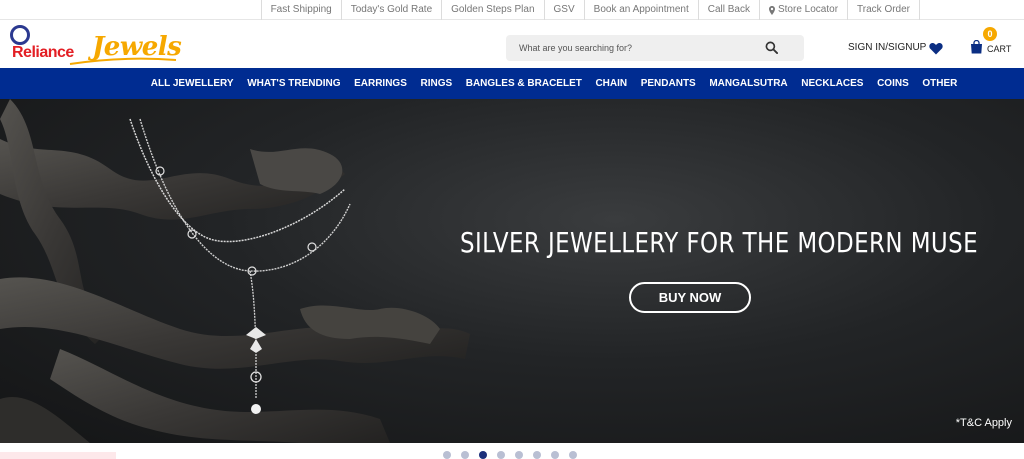 This screenshot has height=459, width=1024. I want to click on nav-pendants: PENDANTS, so click(668, 83).